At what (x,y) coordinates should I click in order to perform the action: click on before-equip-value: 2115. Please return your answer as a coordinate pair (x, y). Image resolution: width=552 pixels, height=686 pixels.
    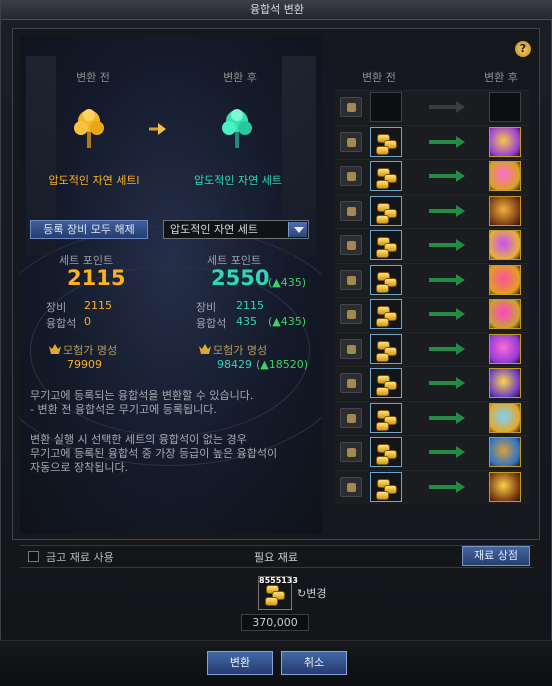
    Looking at the image, I should click on (98, 305).